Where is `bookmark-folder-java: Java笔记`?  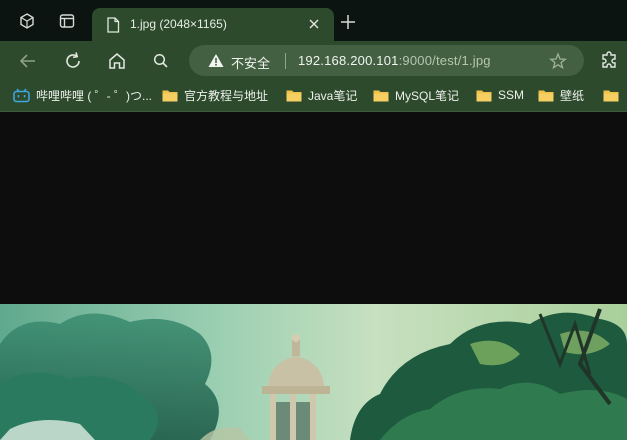 bookmark-folder-java: Java笔记 is located at coordinates (321, 95).